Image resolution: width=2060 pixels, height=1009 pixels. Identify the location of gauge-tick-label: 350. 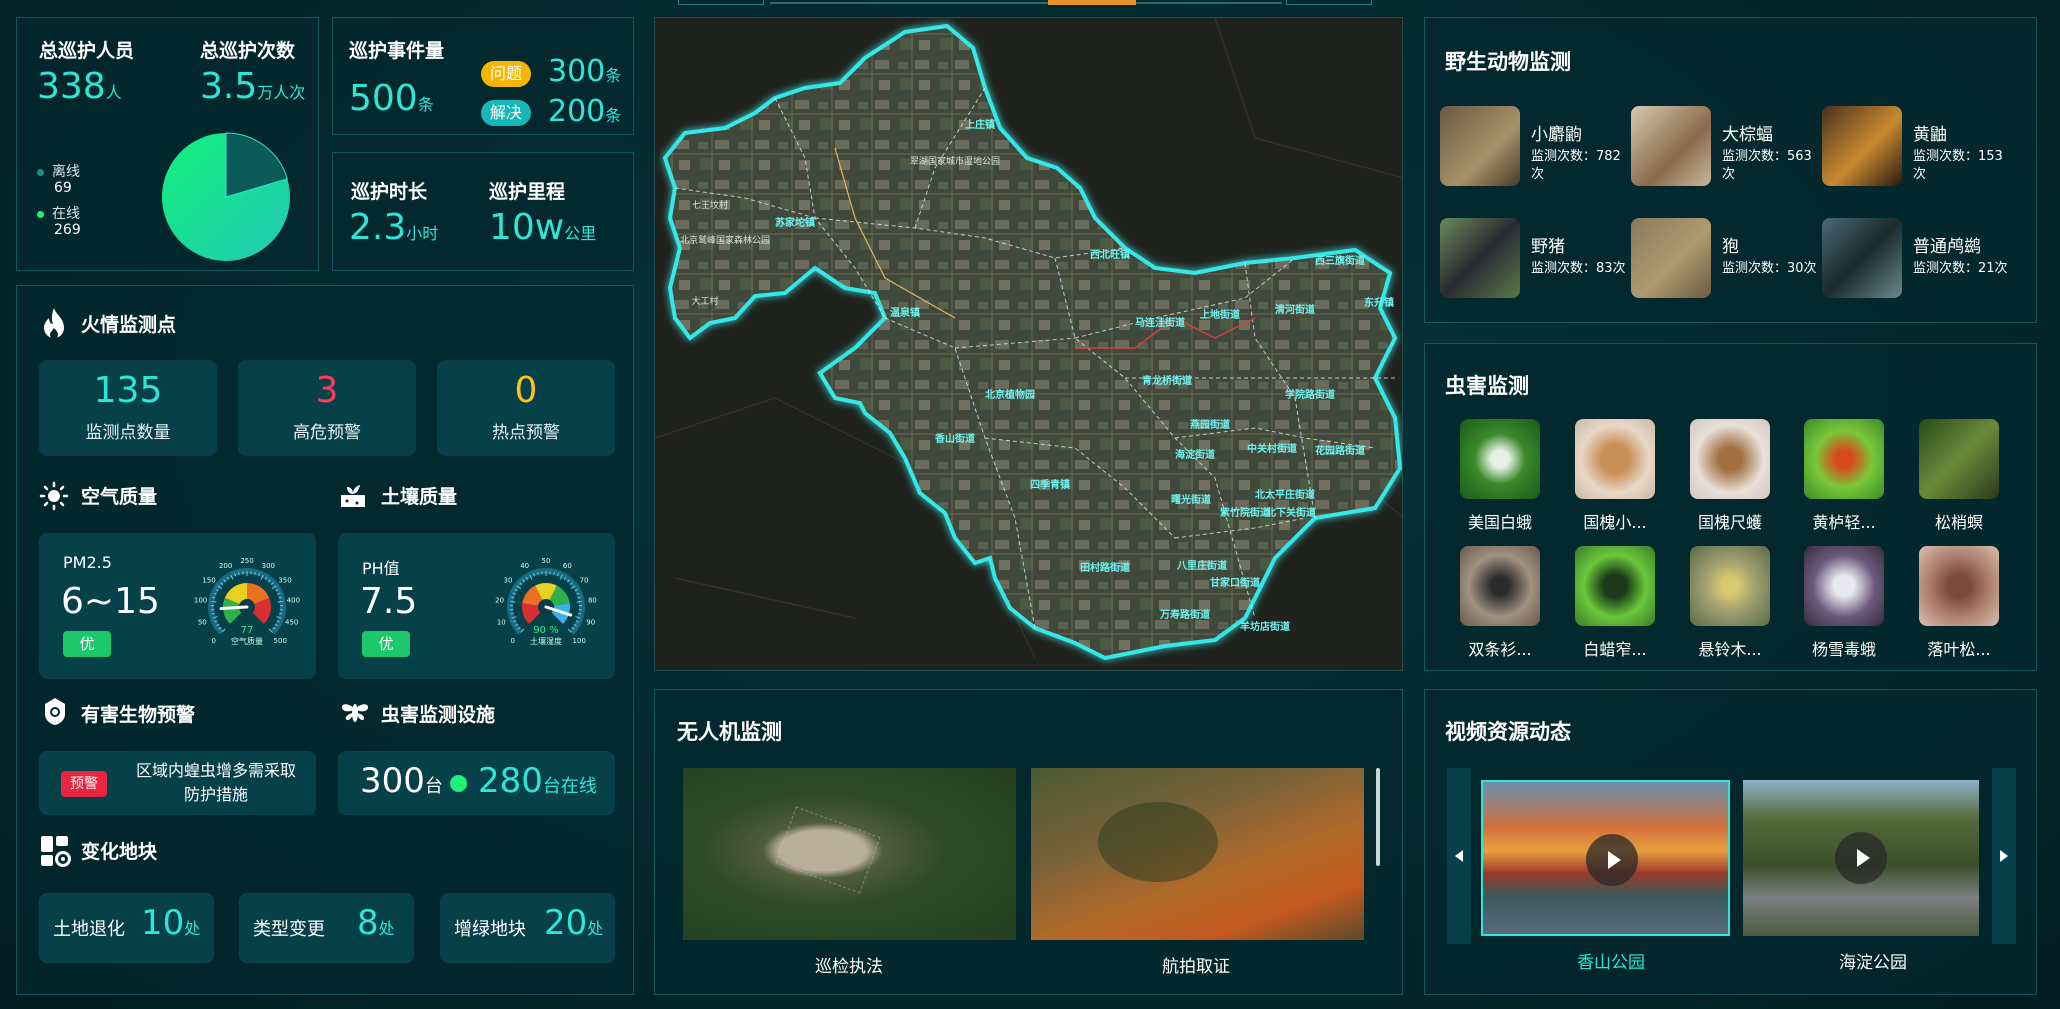
(284, 580).